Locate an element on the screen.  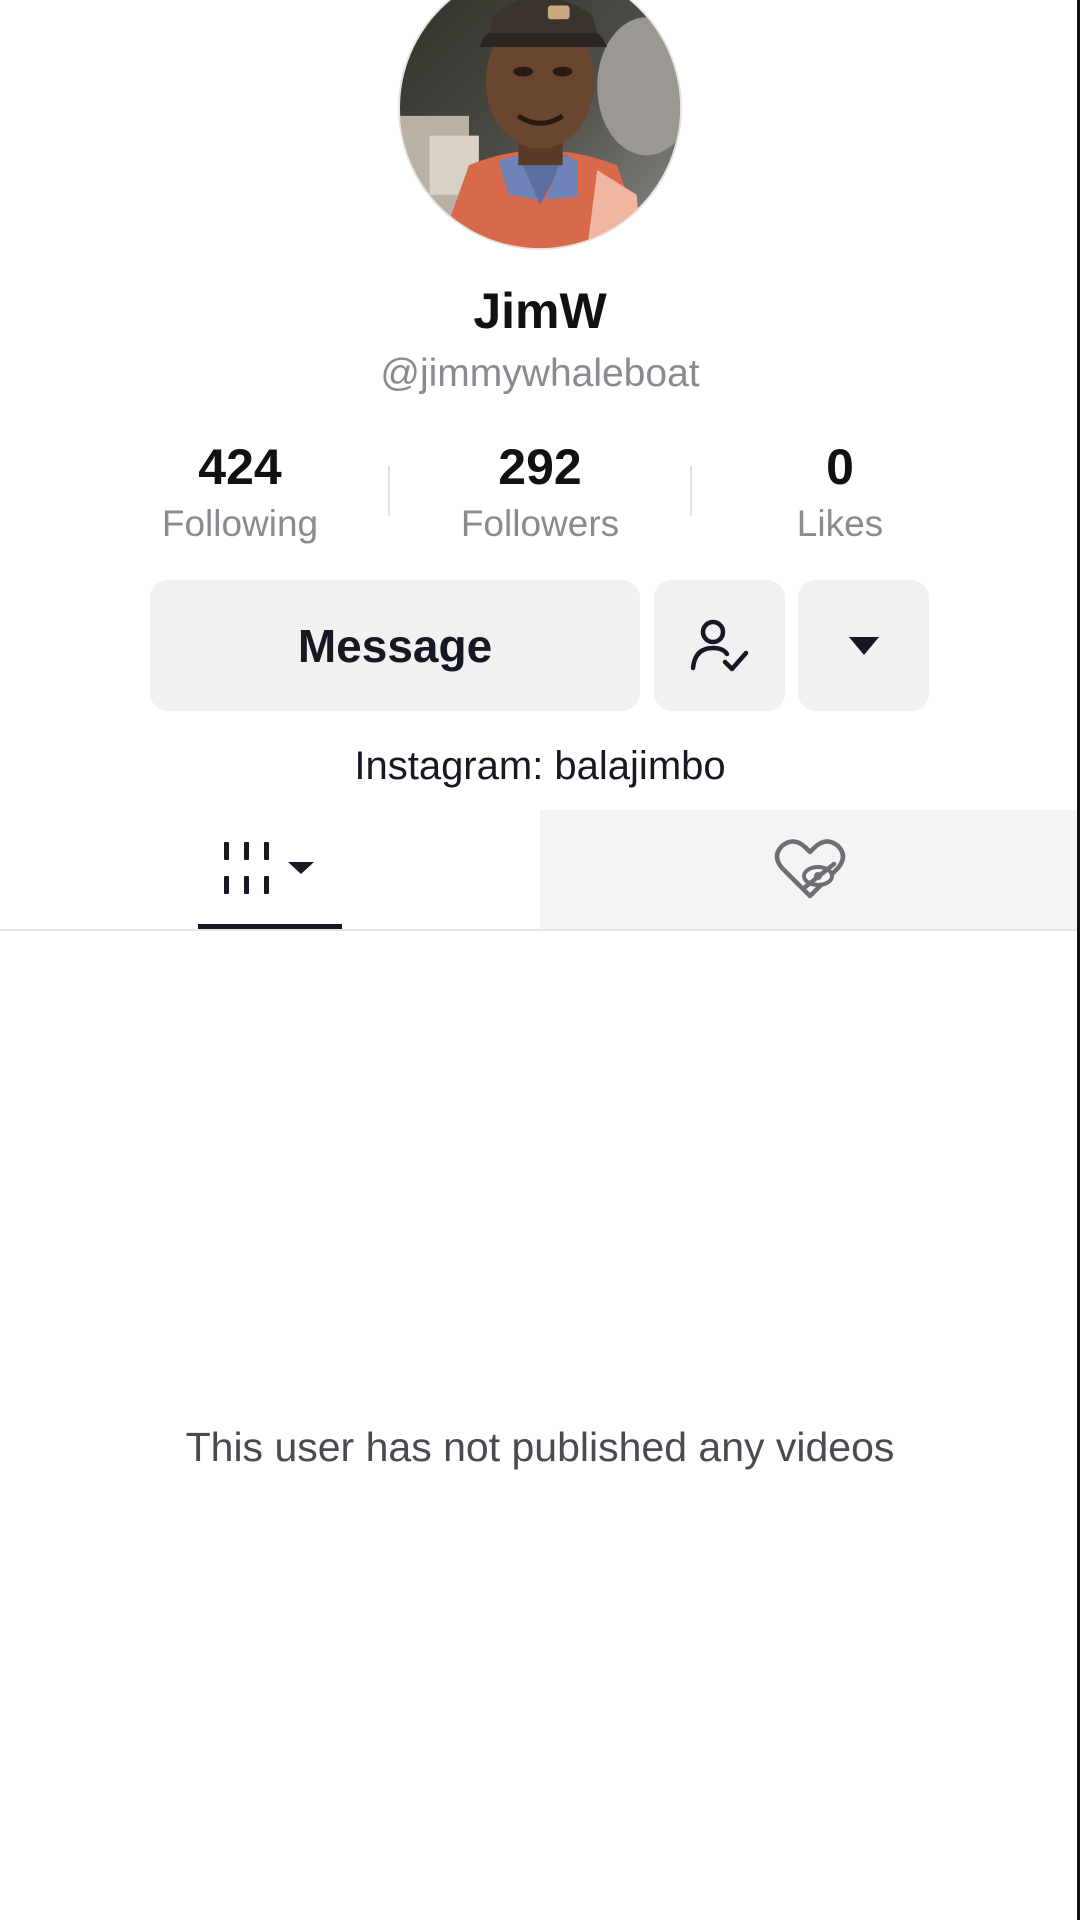
empty-state-message: This user has not published any videos is located at coordinates (540, 1447).